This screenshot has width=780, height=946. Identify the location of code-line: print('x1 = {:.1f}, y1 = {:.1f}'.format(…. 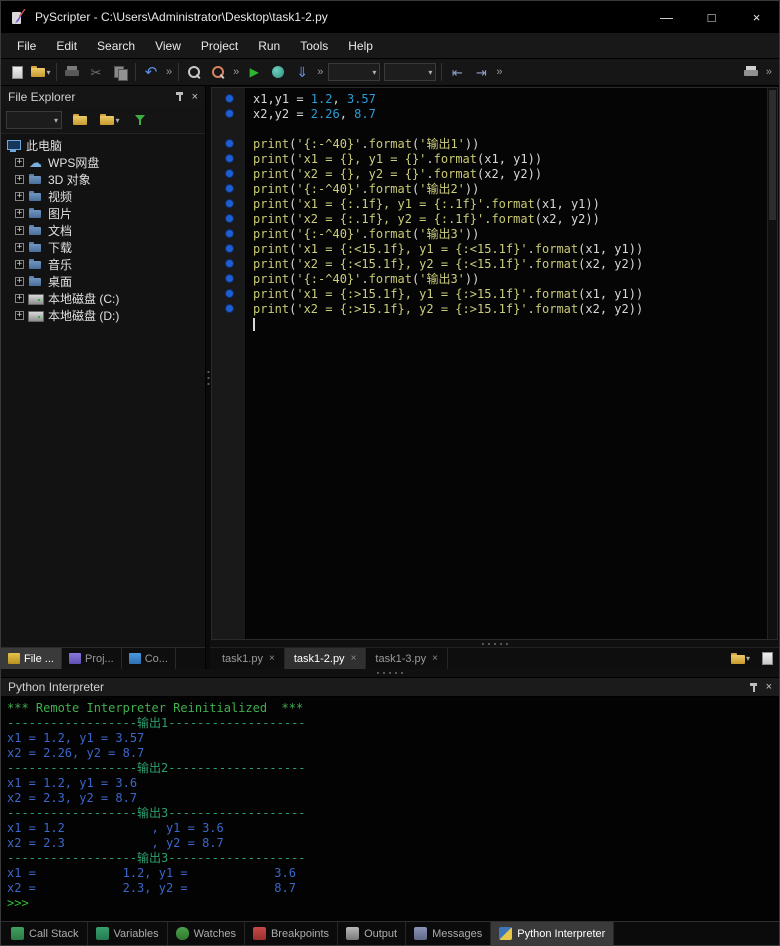
(489, 203).